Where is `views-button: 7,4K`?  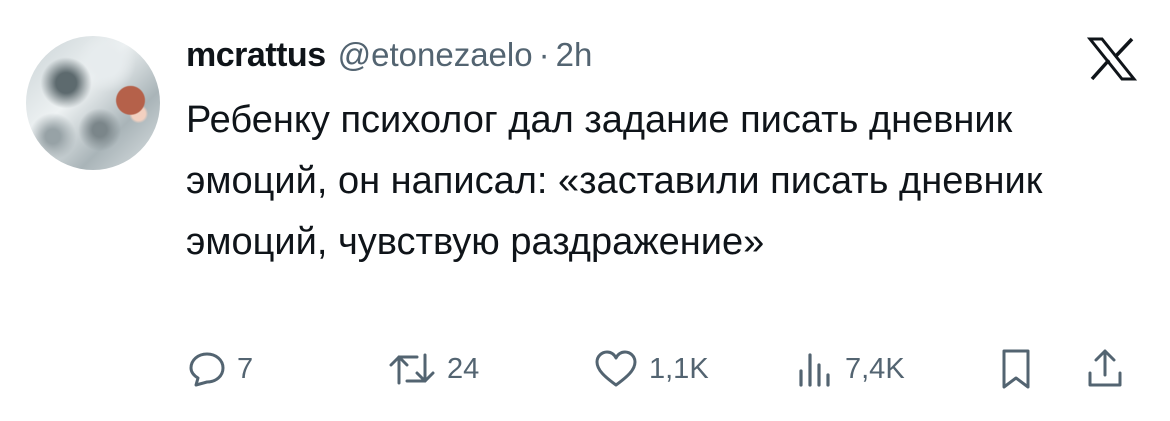 views-button: 7,4K is located at coordinates (850, 369).